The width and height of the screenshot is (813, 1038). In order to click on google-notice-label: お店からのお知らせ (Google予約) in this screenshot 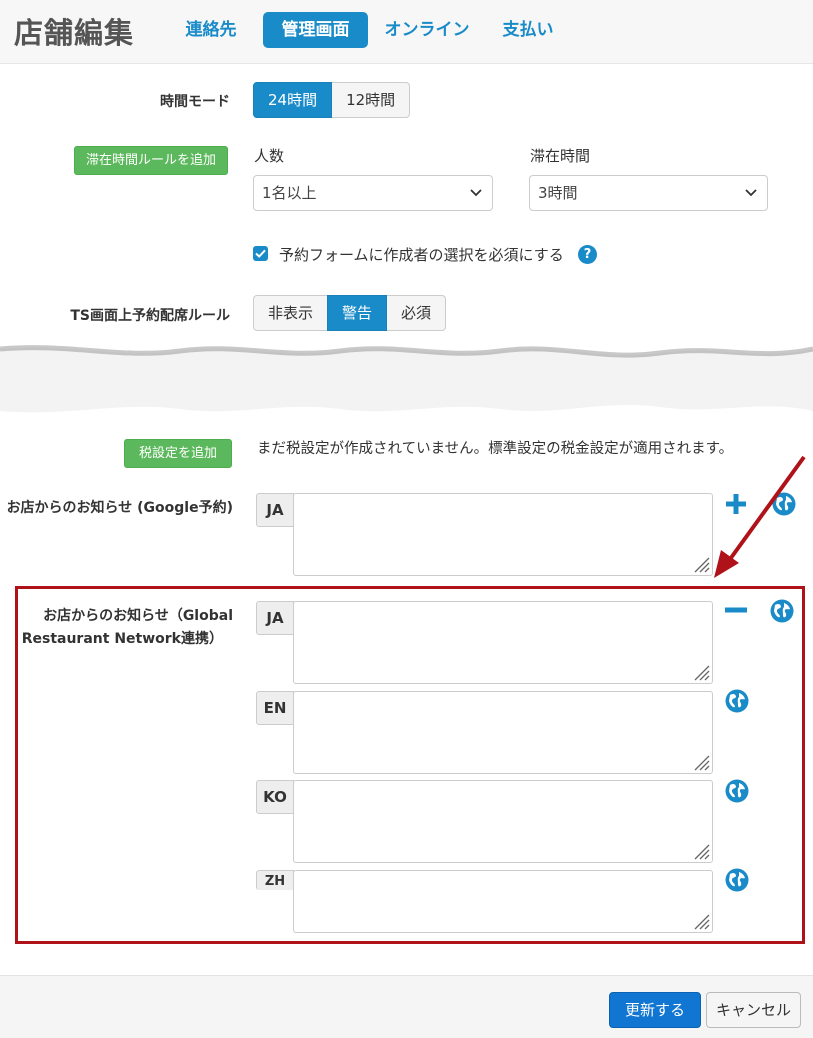, I will do `click(119, 508)`.